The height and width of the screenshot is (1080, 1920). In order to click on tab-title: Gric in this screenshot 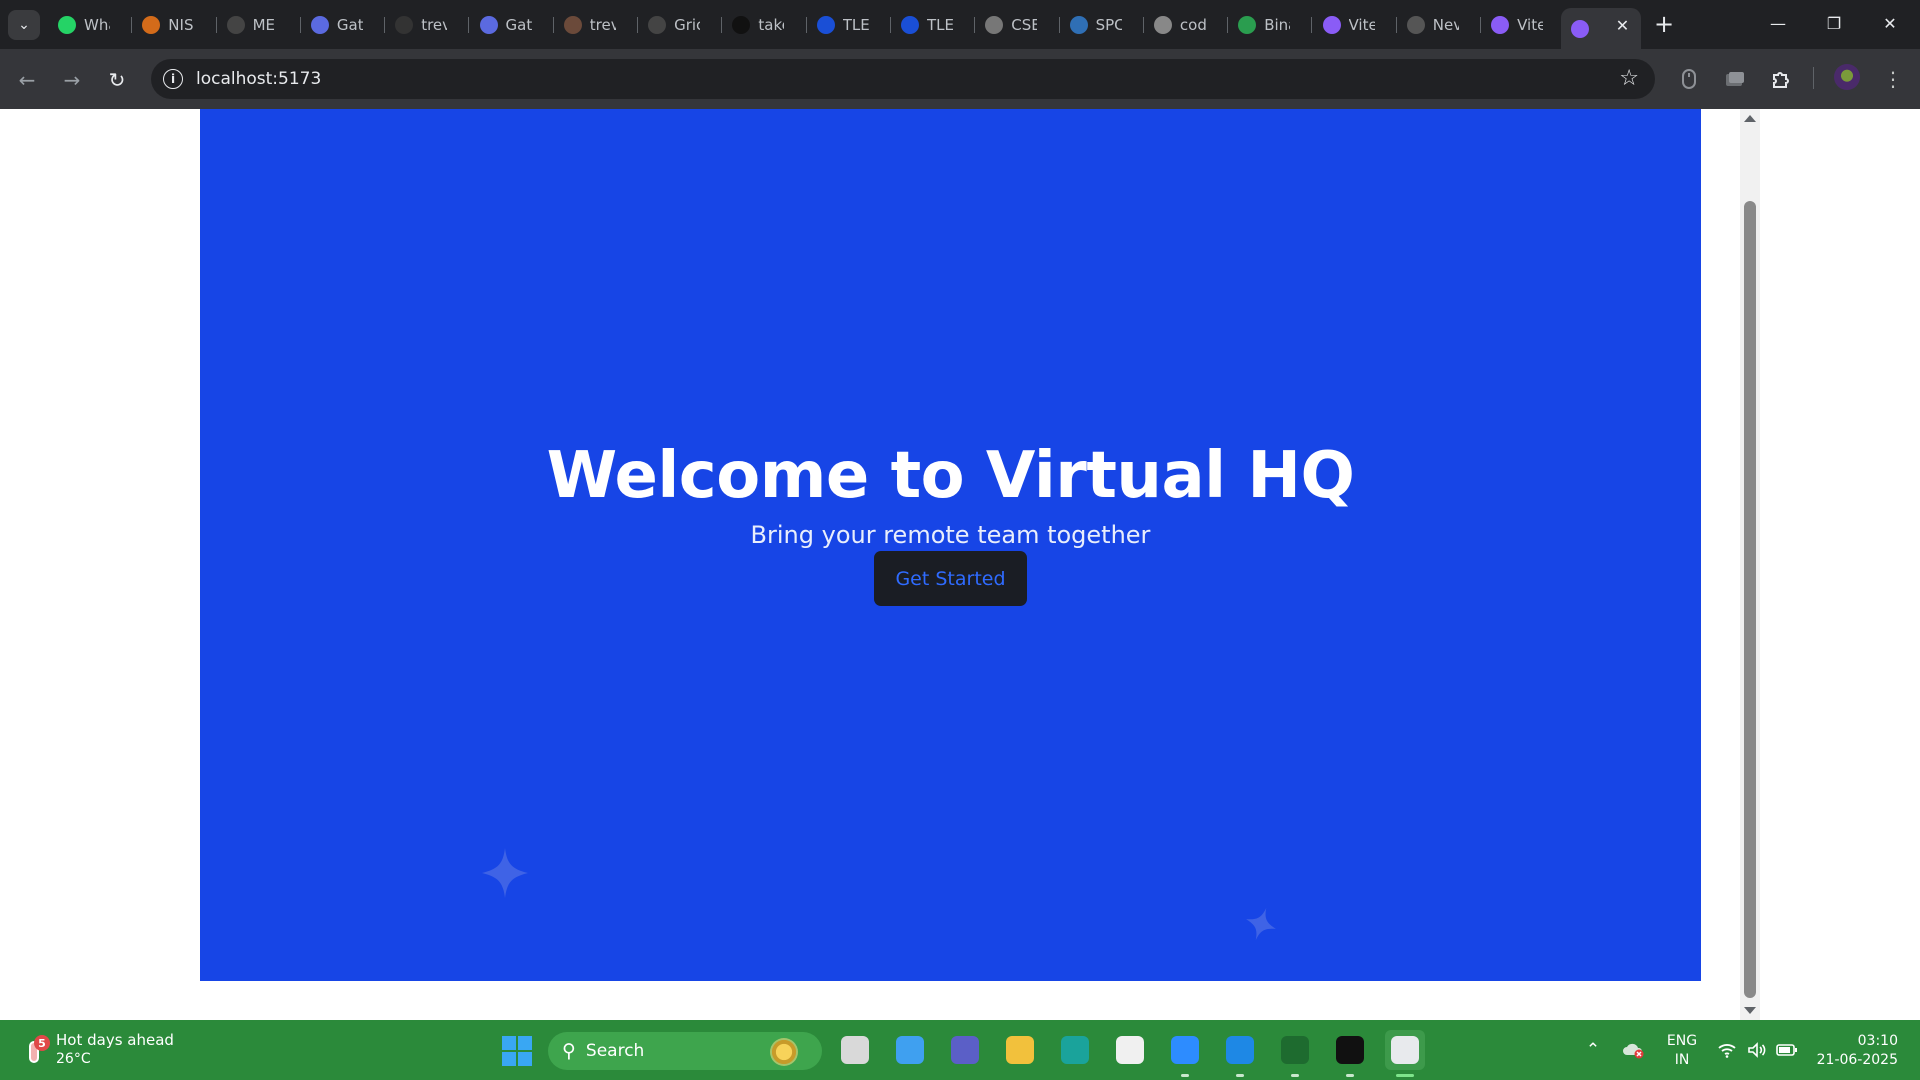, I will do `click(687, 25)`.